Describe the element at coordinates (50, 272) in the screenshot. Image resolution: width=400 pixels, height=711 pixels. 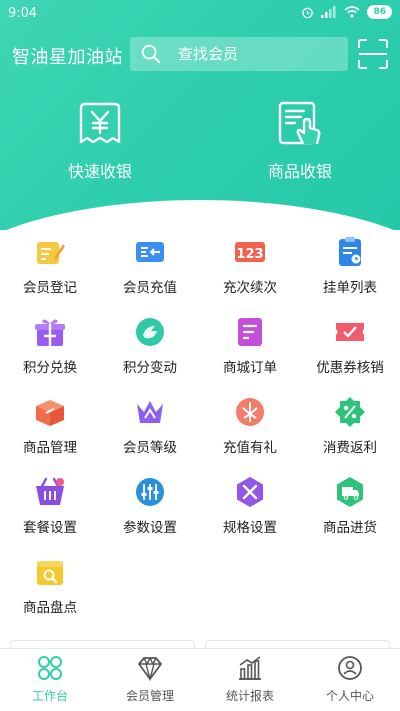
I see `grid-item-member-register: 会员登记` at that location.